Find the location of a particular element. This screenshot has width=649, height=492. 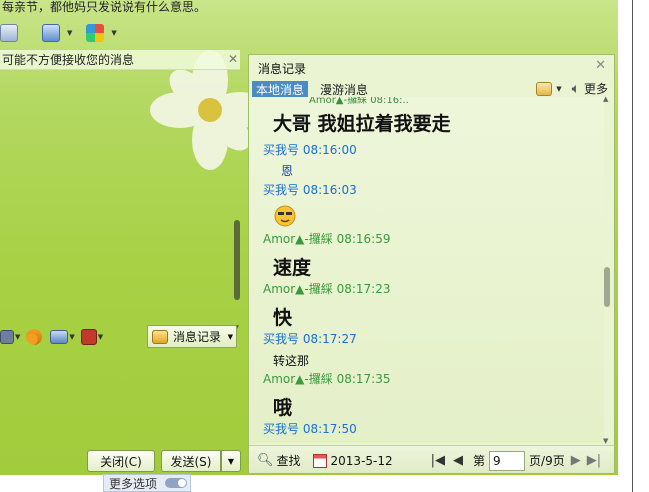

message-history-button: 消息记录 ▼ is located at coordinates (192, 336).